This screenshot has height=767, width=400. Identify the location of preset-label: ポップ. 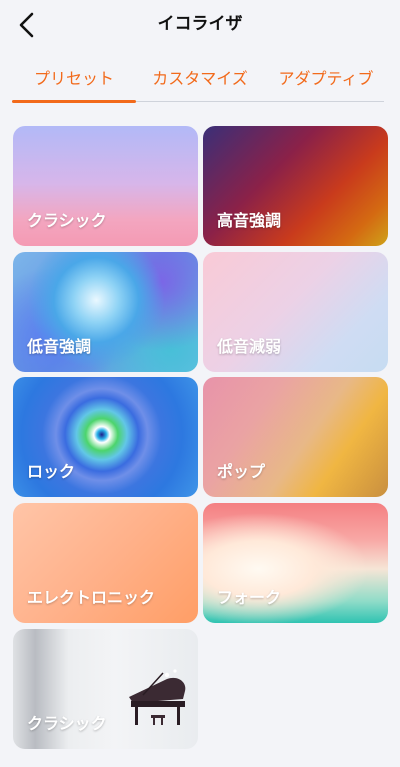
(241, 471).